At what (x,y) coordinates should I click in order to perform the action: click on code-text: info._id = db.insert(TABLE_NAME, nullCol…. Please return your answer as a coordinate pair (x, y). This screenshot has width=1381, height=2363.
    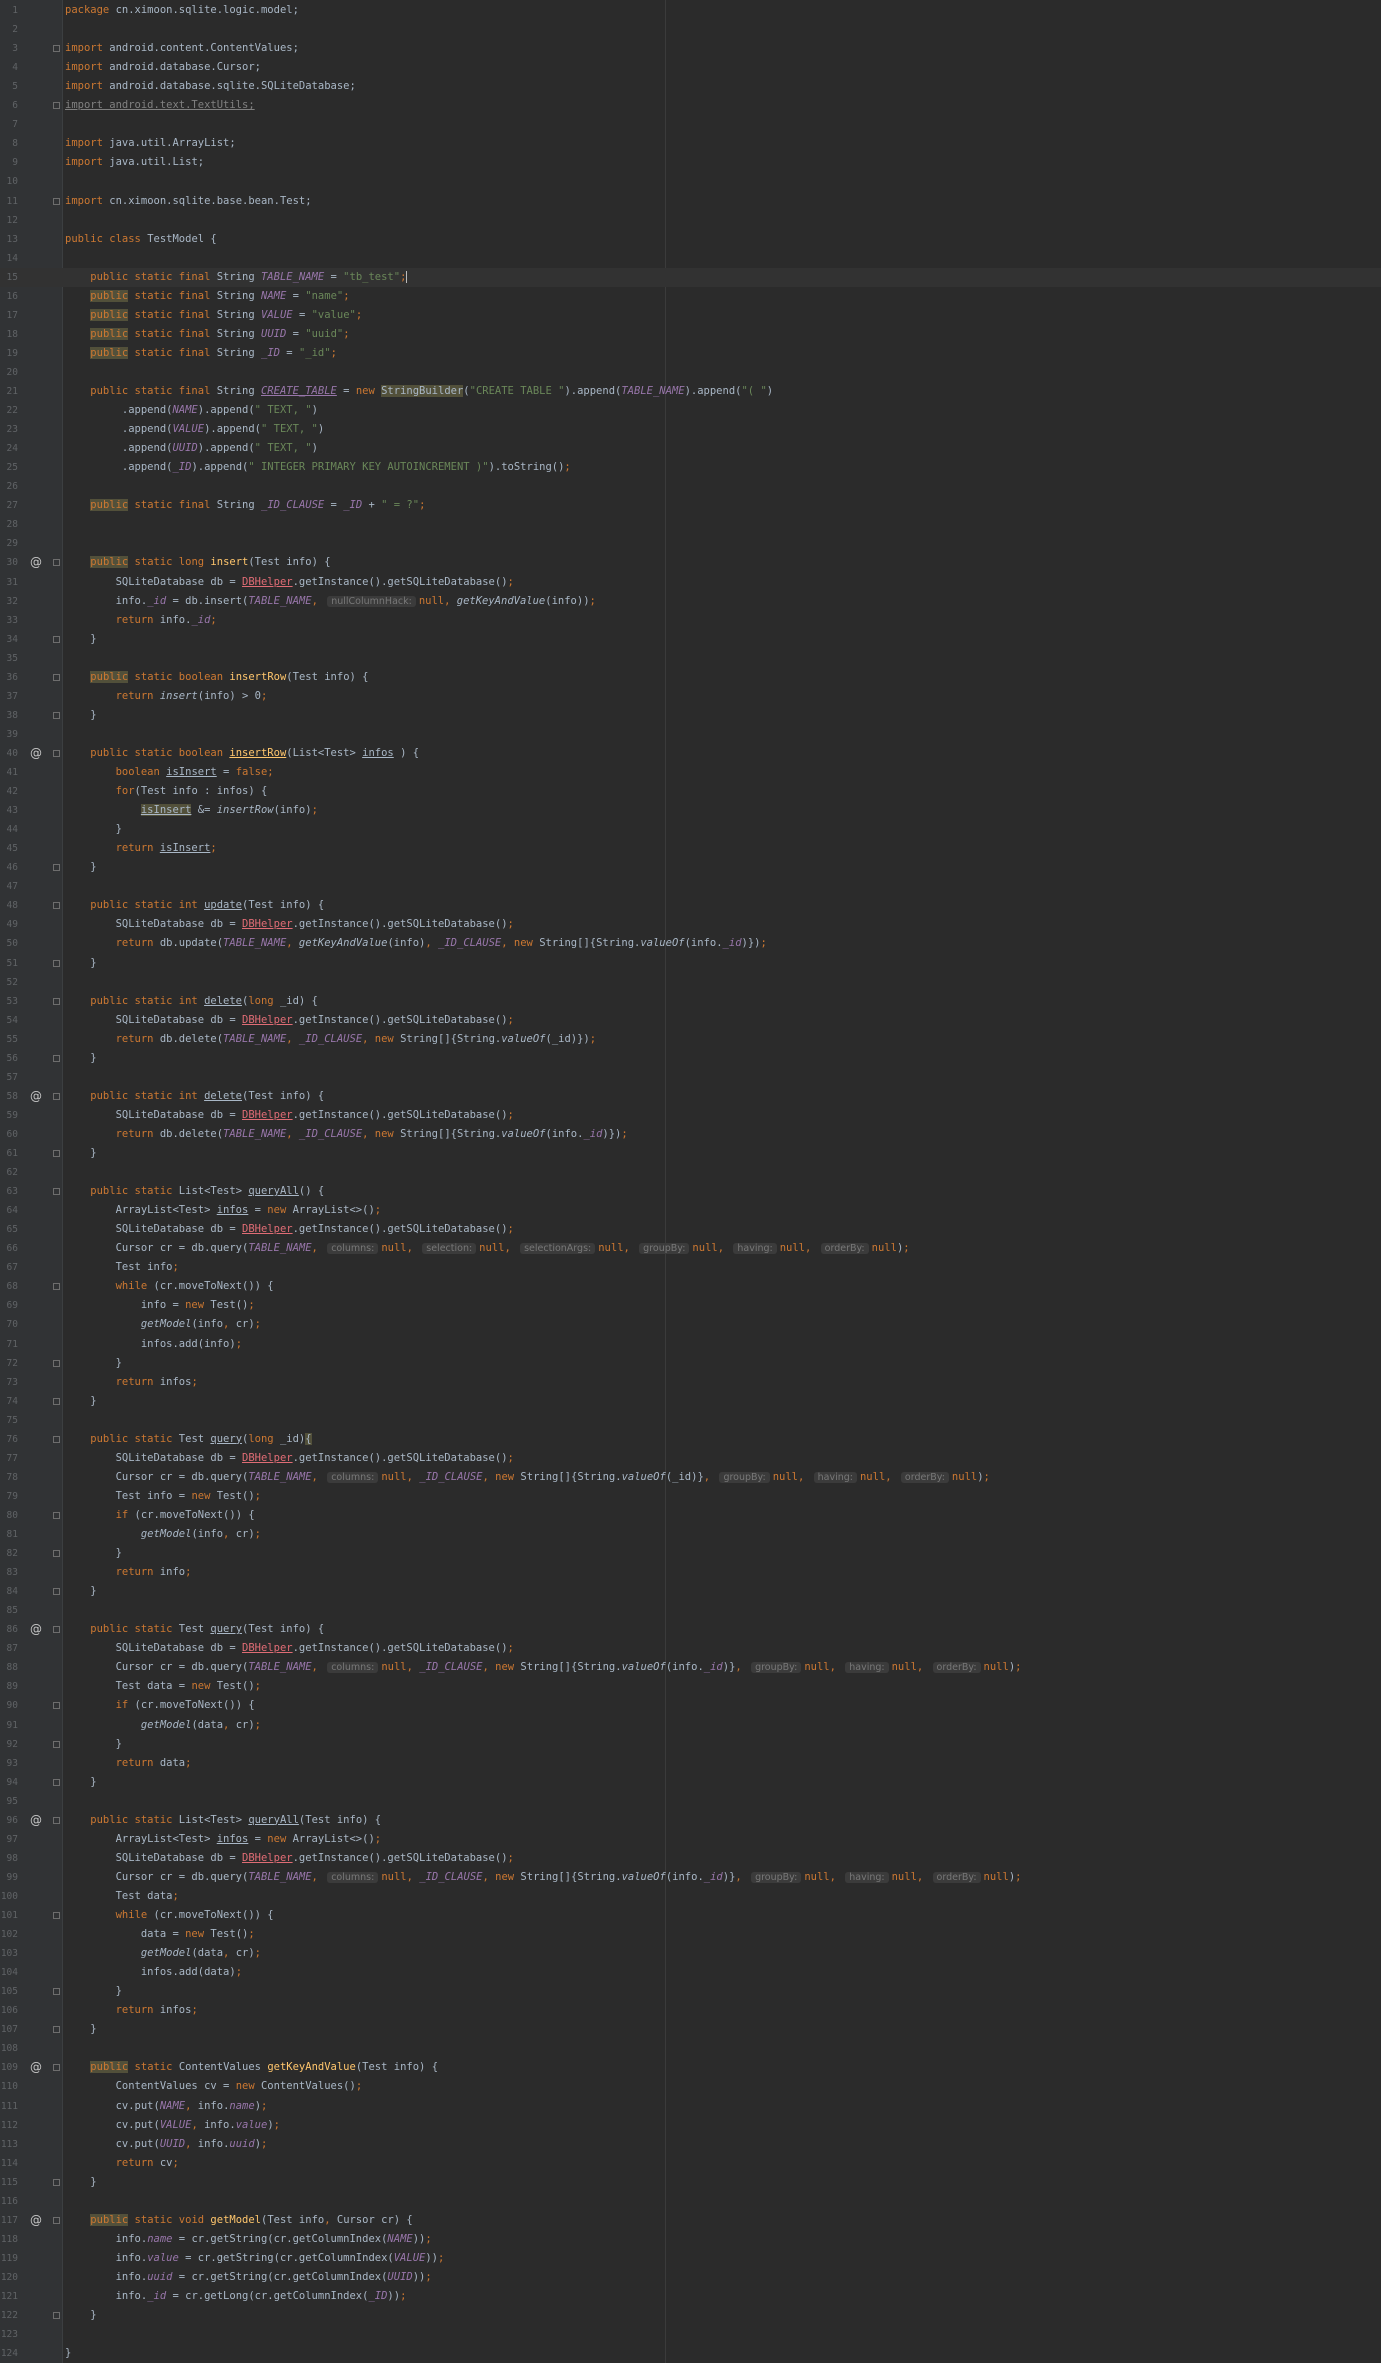
    Looking at the image, I should click on (330, 601).